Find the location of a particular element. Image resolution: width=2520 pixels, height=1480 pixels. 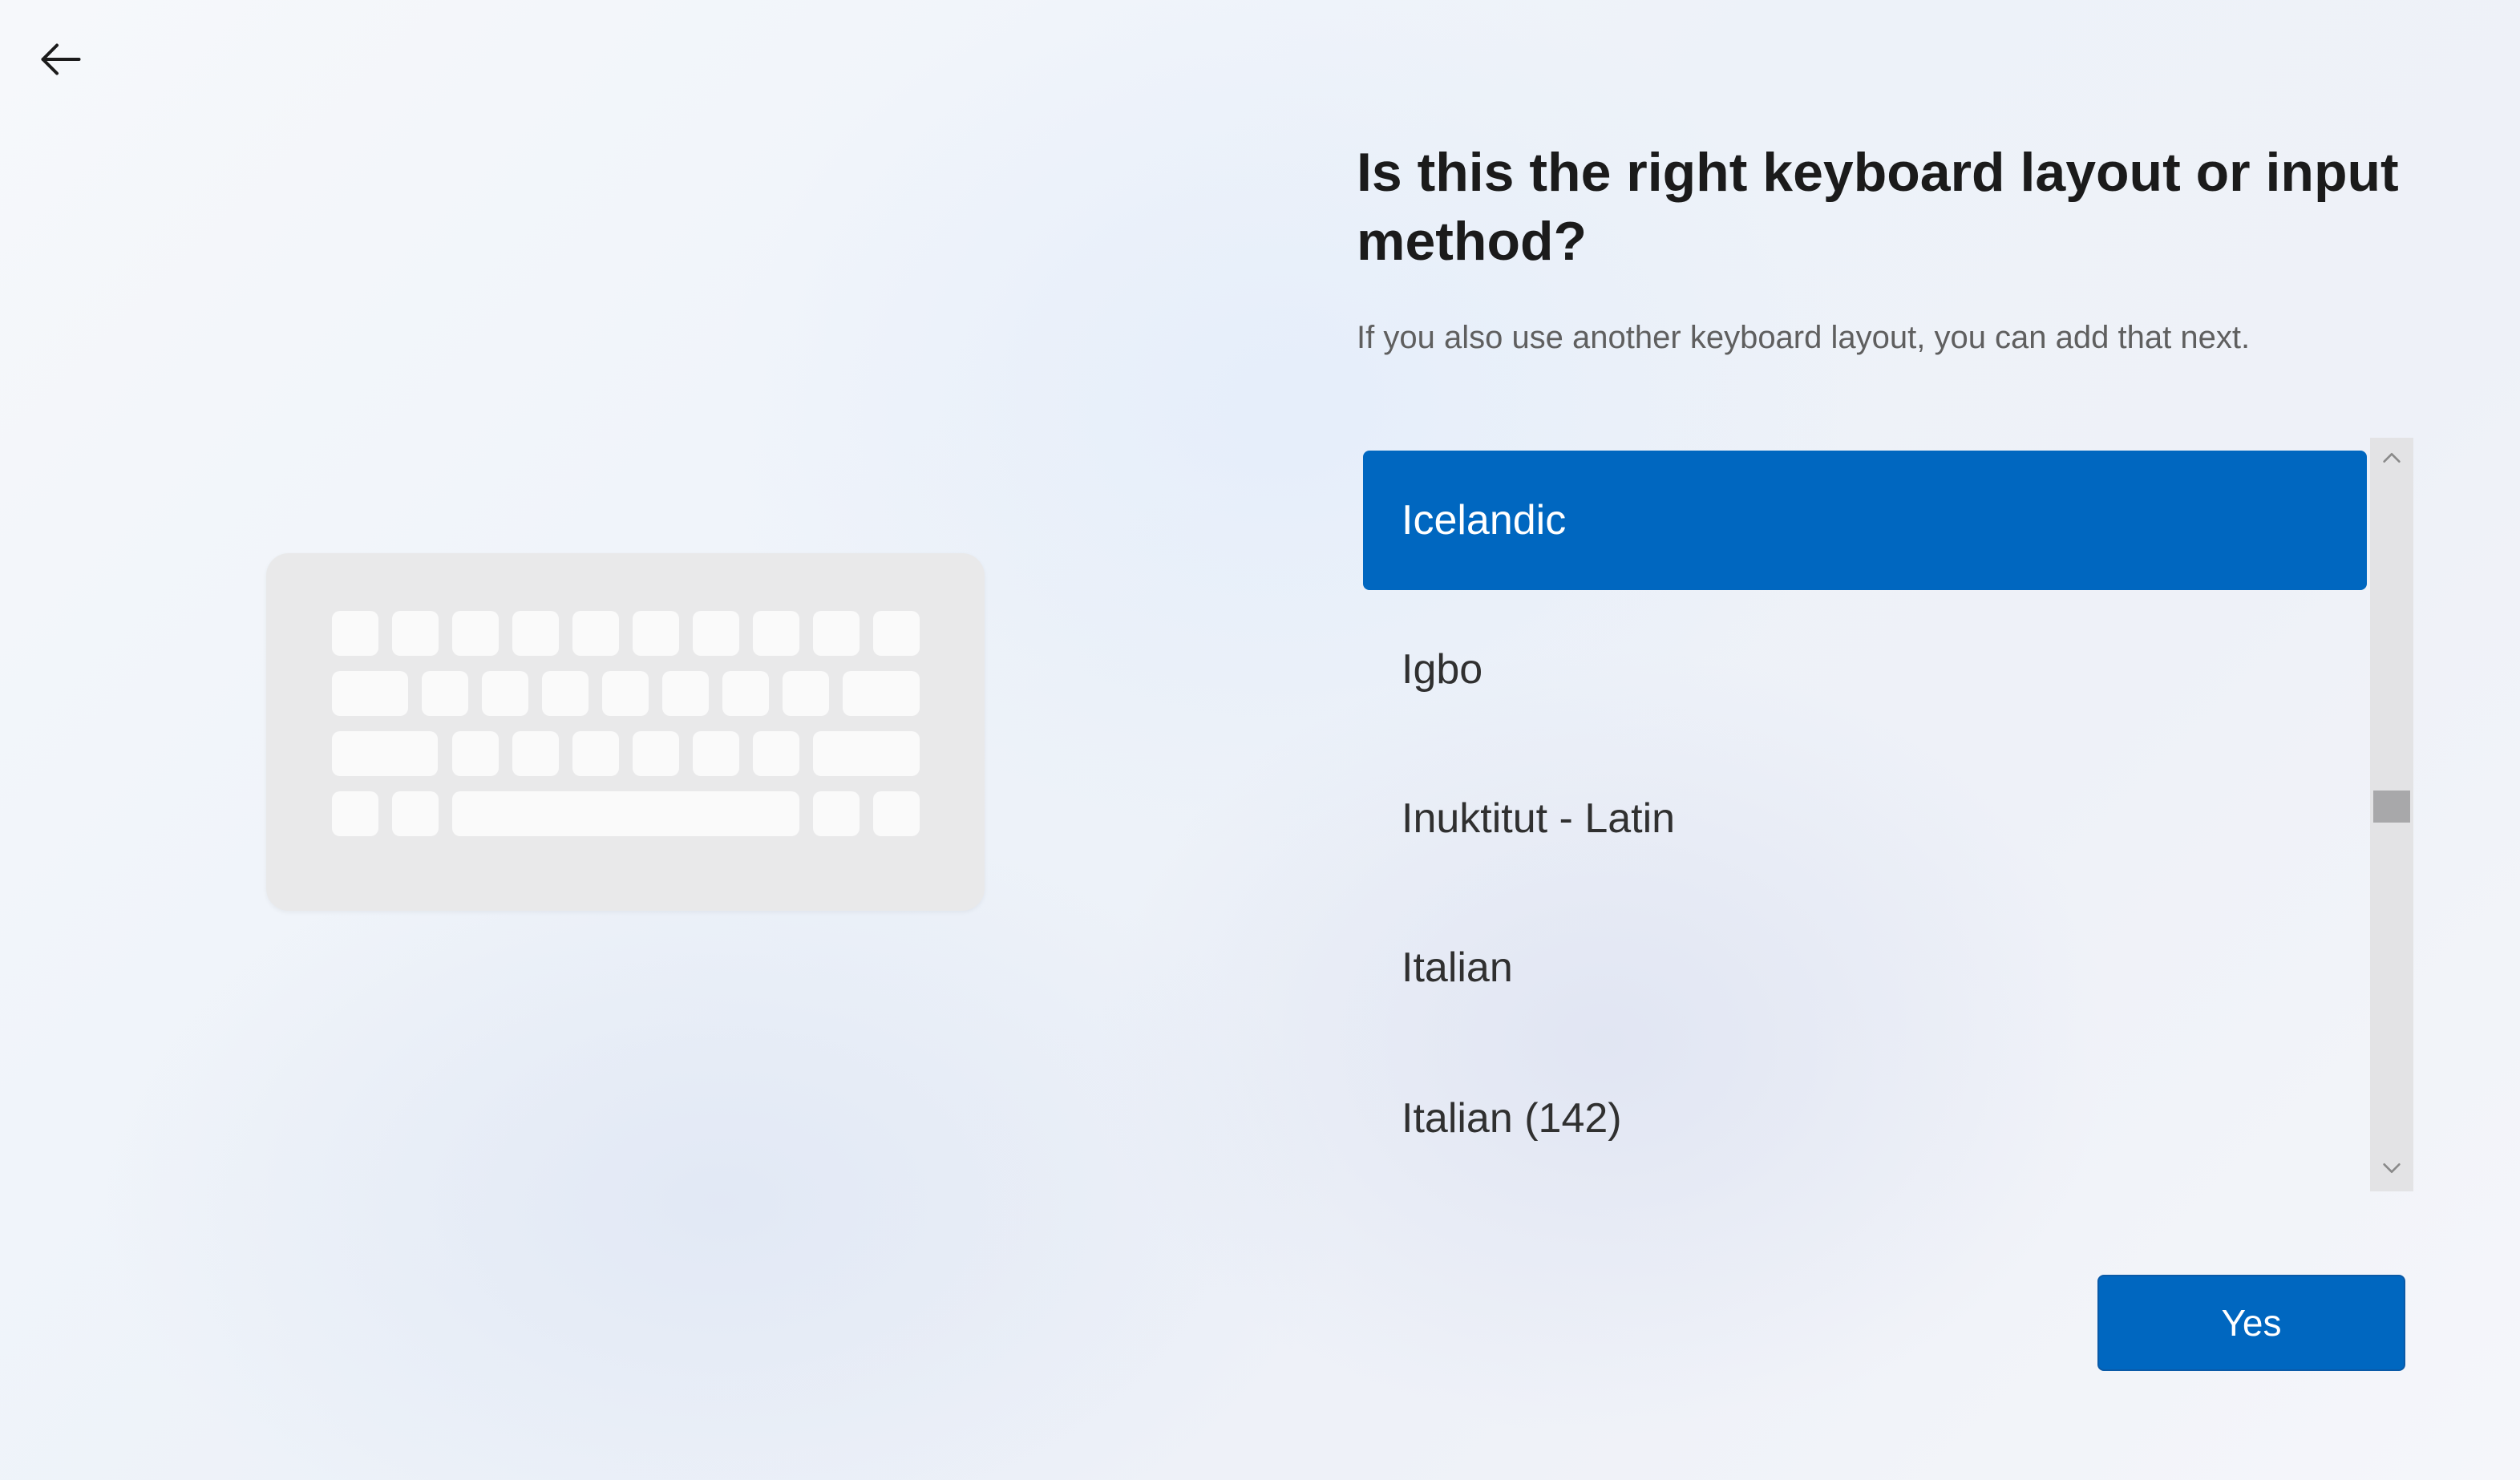

scroll-down-button is located at coordinates (2391, 1169).